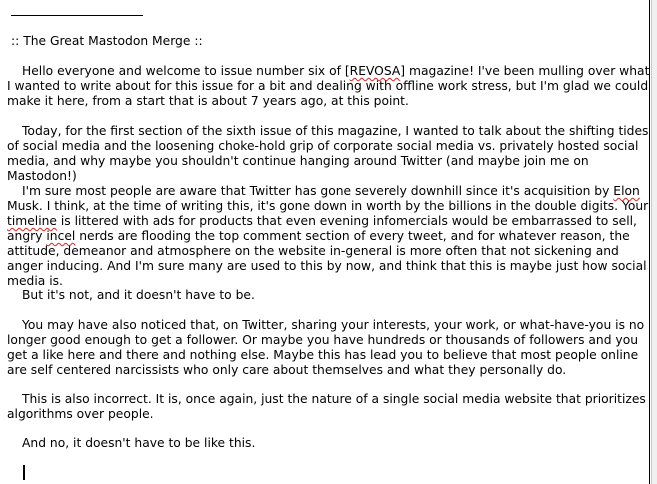 This screenshot has width=657, height=484. I want to click on spellcheck-word-revosa: REVOSA, so click(375, 71).